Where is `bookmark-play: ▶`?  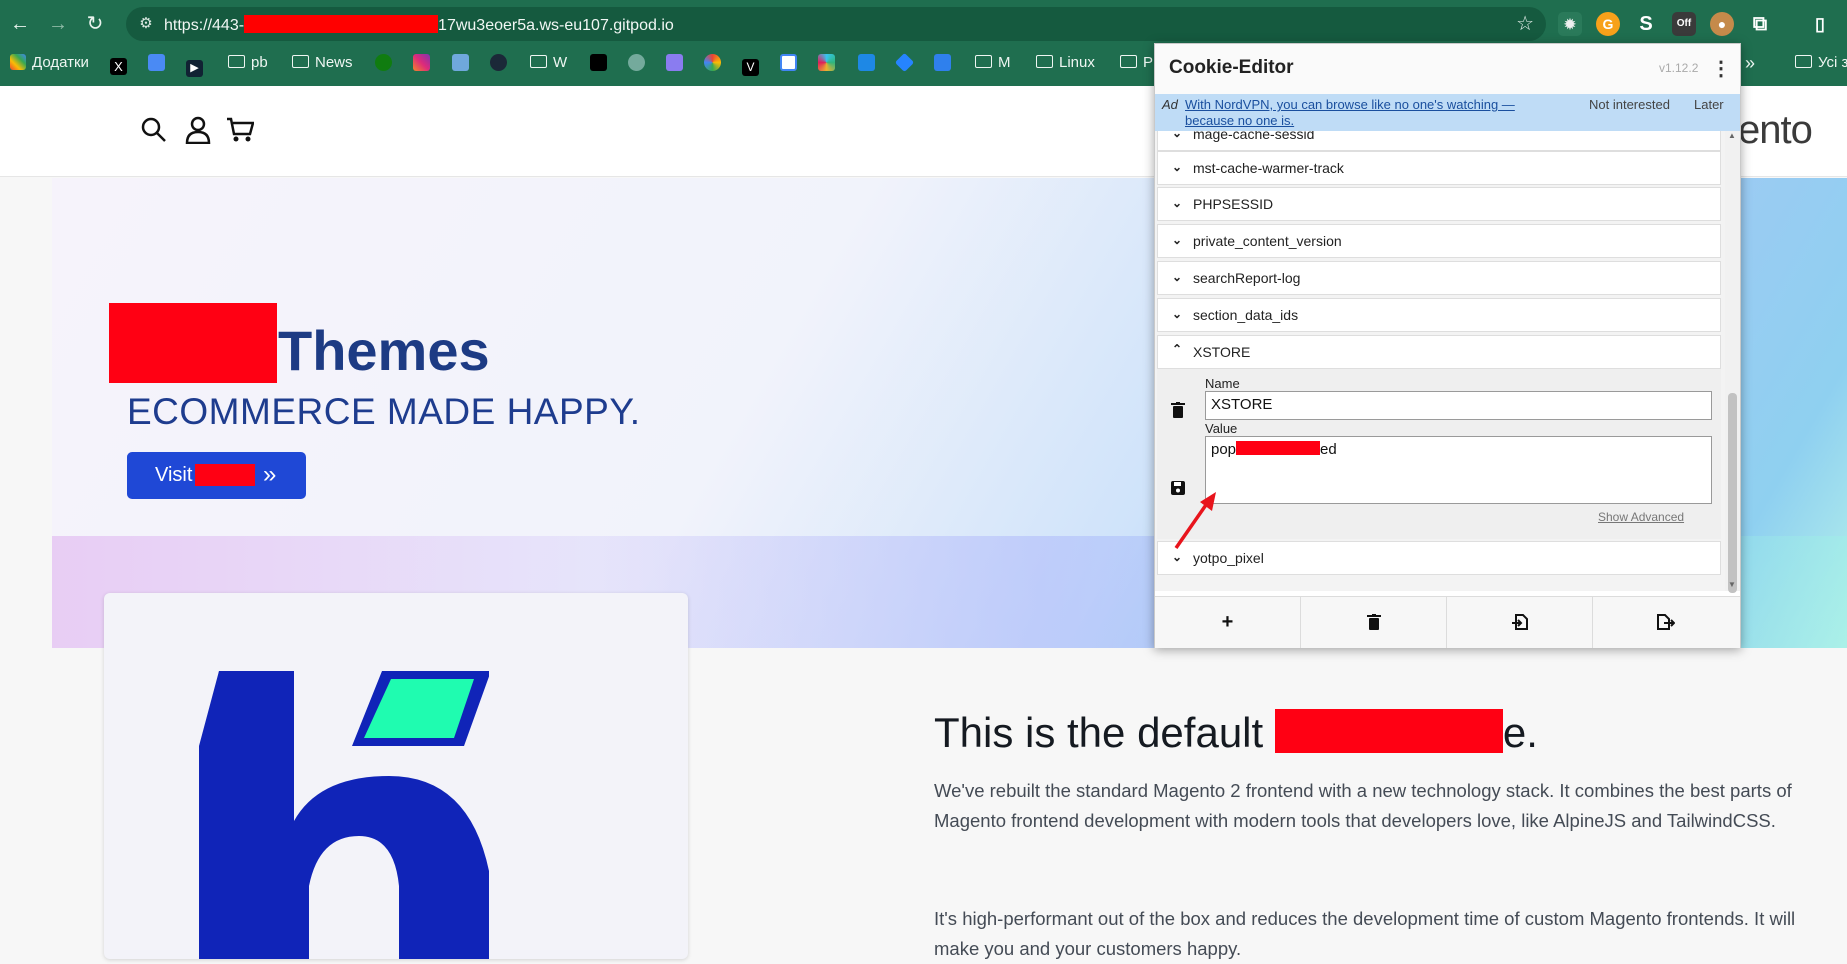
bookmark-play: ▶ is located at coordinates (194, 63).